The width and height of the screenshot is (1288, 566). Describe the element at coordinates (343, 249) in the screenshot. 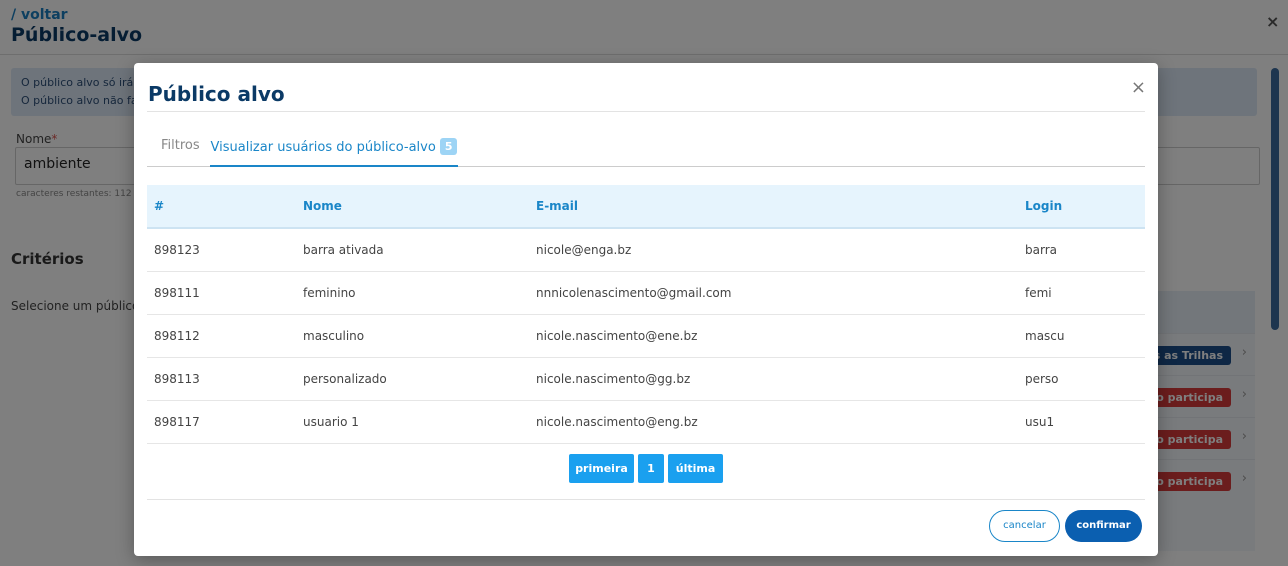

I see `cell-nome: barra ativada` at that location.